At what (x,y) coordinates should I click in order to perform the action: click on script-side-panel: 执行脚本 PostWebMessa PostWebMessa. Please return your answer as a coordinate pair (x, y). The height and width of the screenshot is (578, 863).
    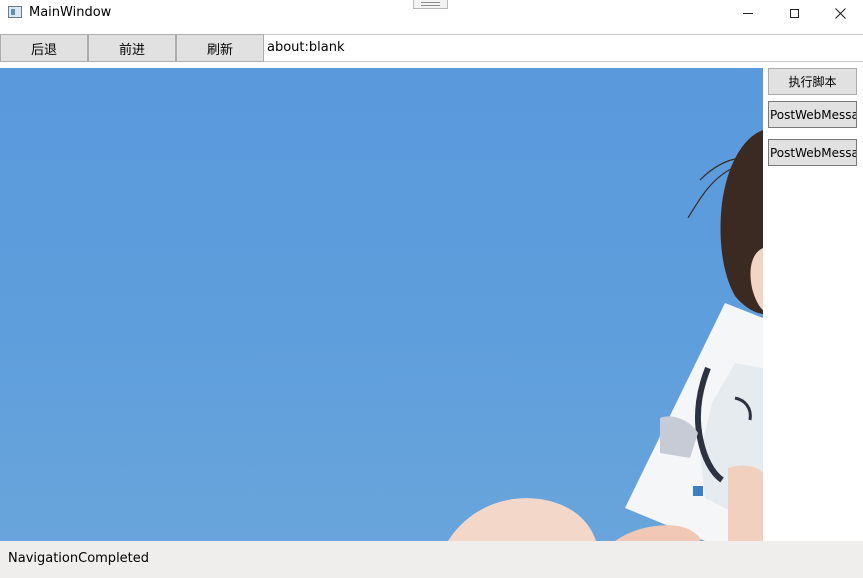
    Looking at the image, I should click on (813, 301).